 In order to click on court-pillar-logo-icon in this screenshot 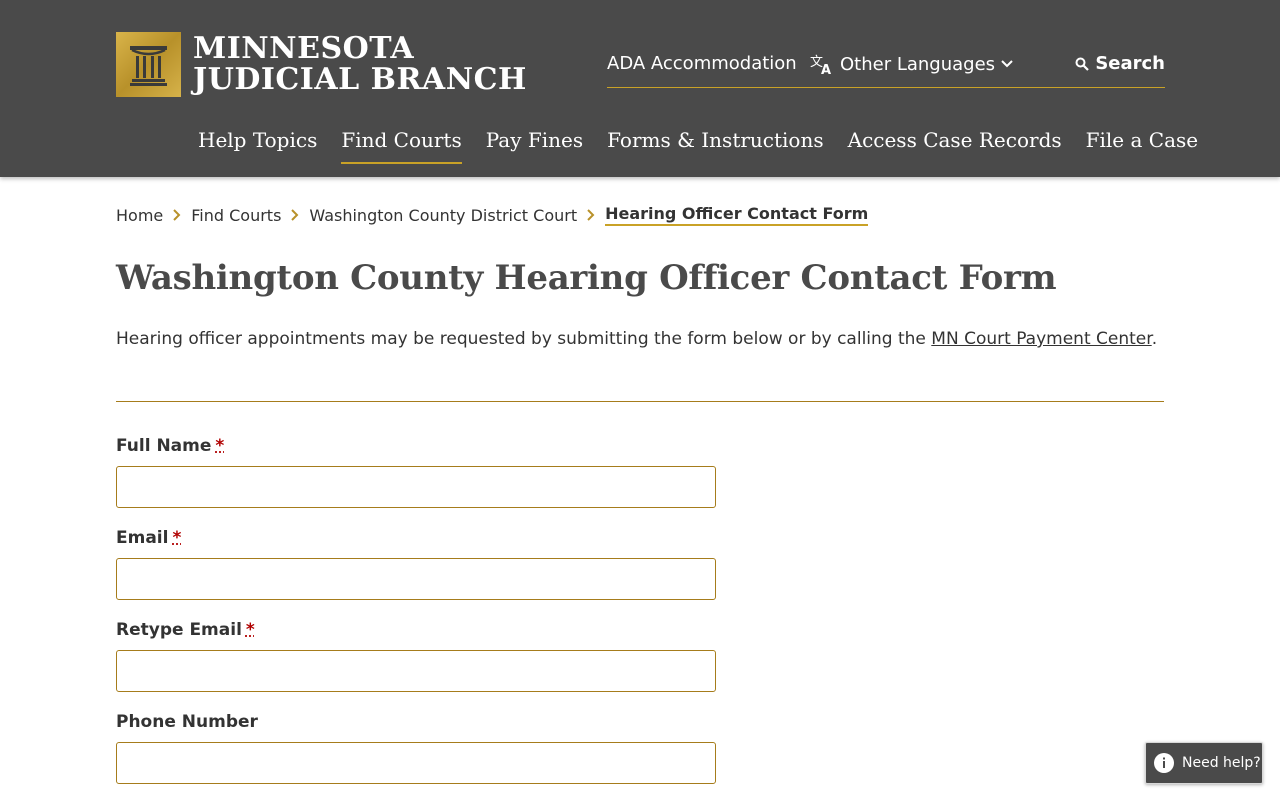, I will do `click(148, 64)`.